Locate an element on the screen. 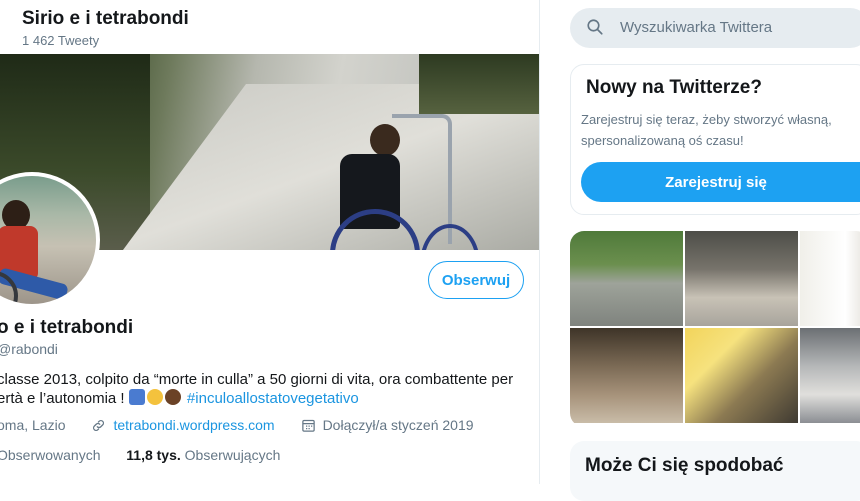 Image resolution: width=860 pixels, height=501 pixels. media-grid is located at coordinates (715, 329).